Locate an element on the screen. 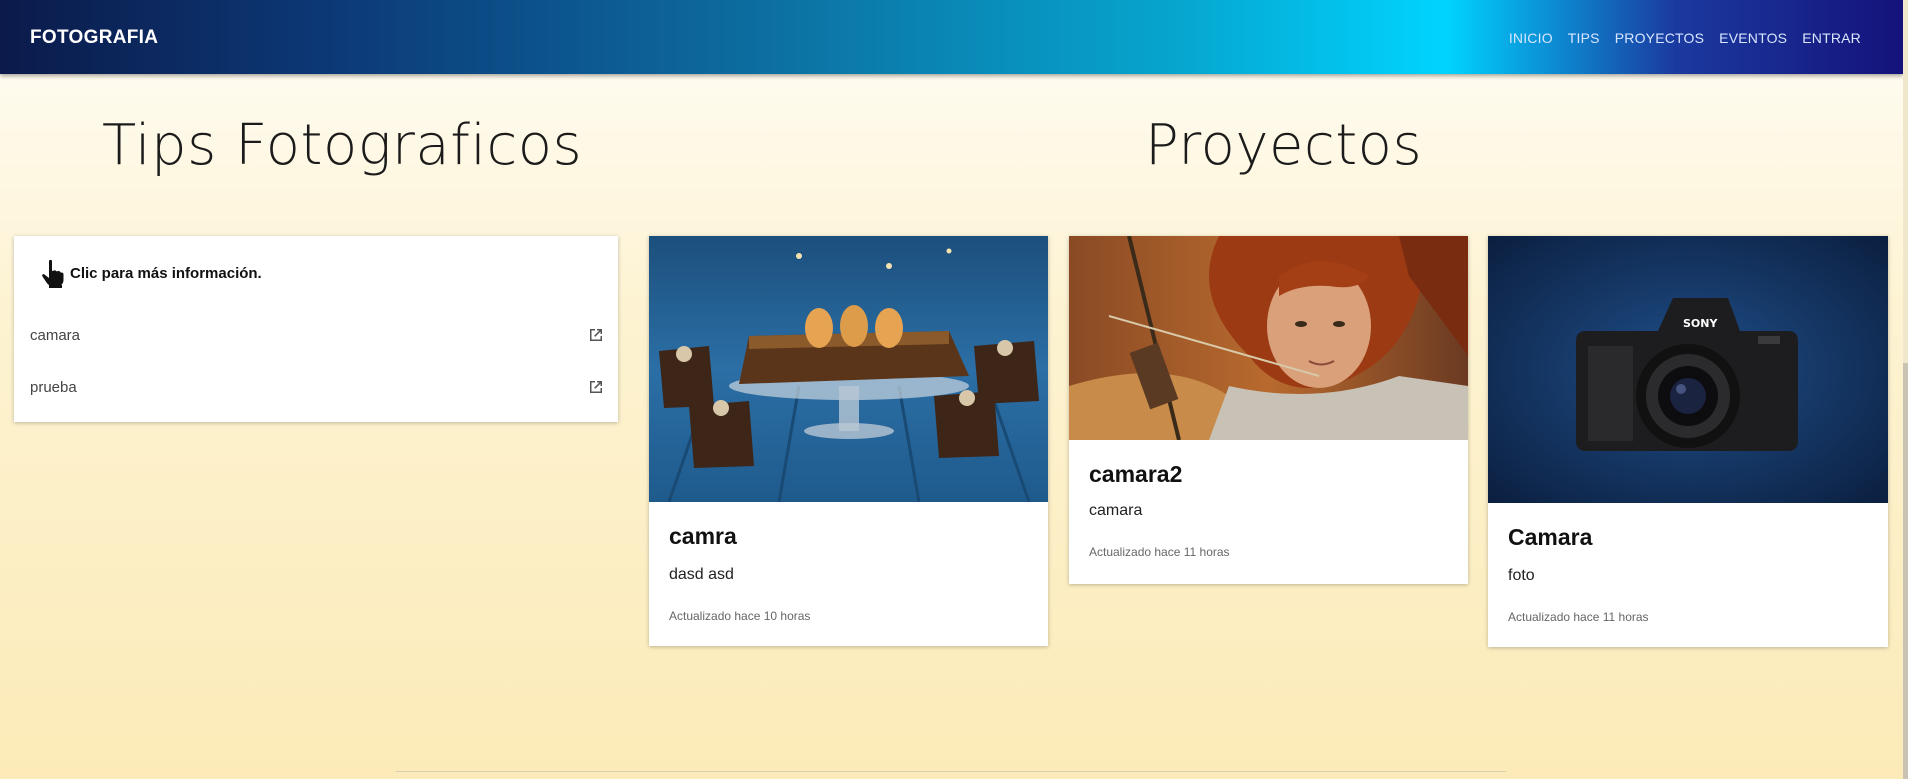  tip-item-label: camara is located at coordinates (55, 335).